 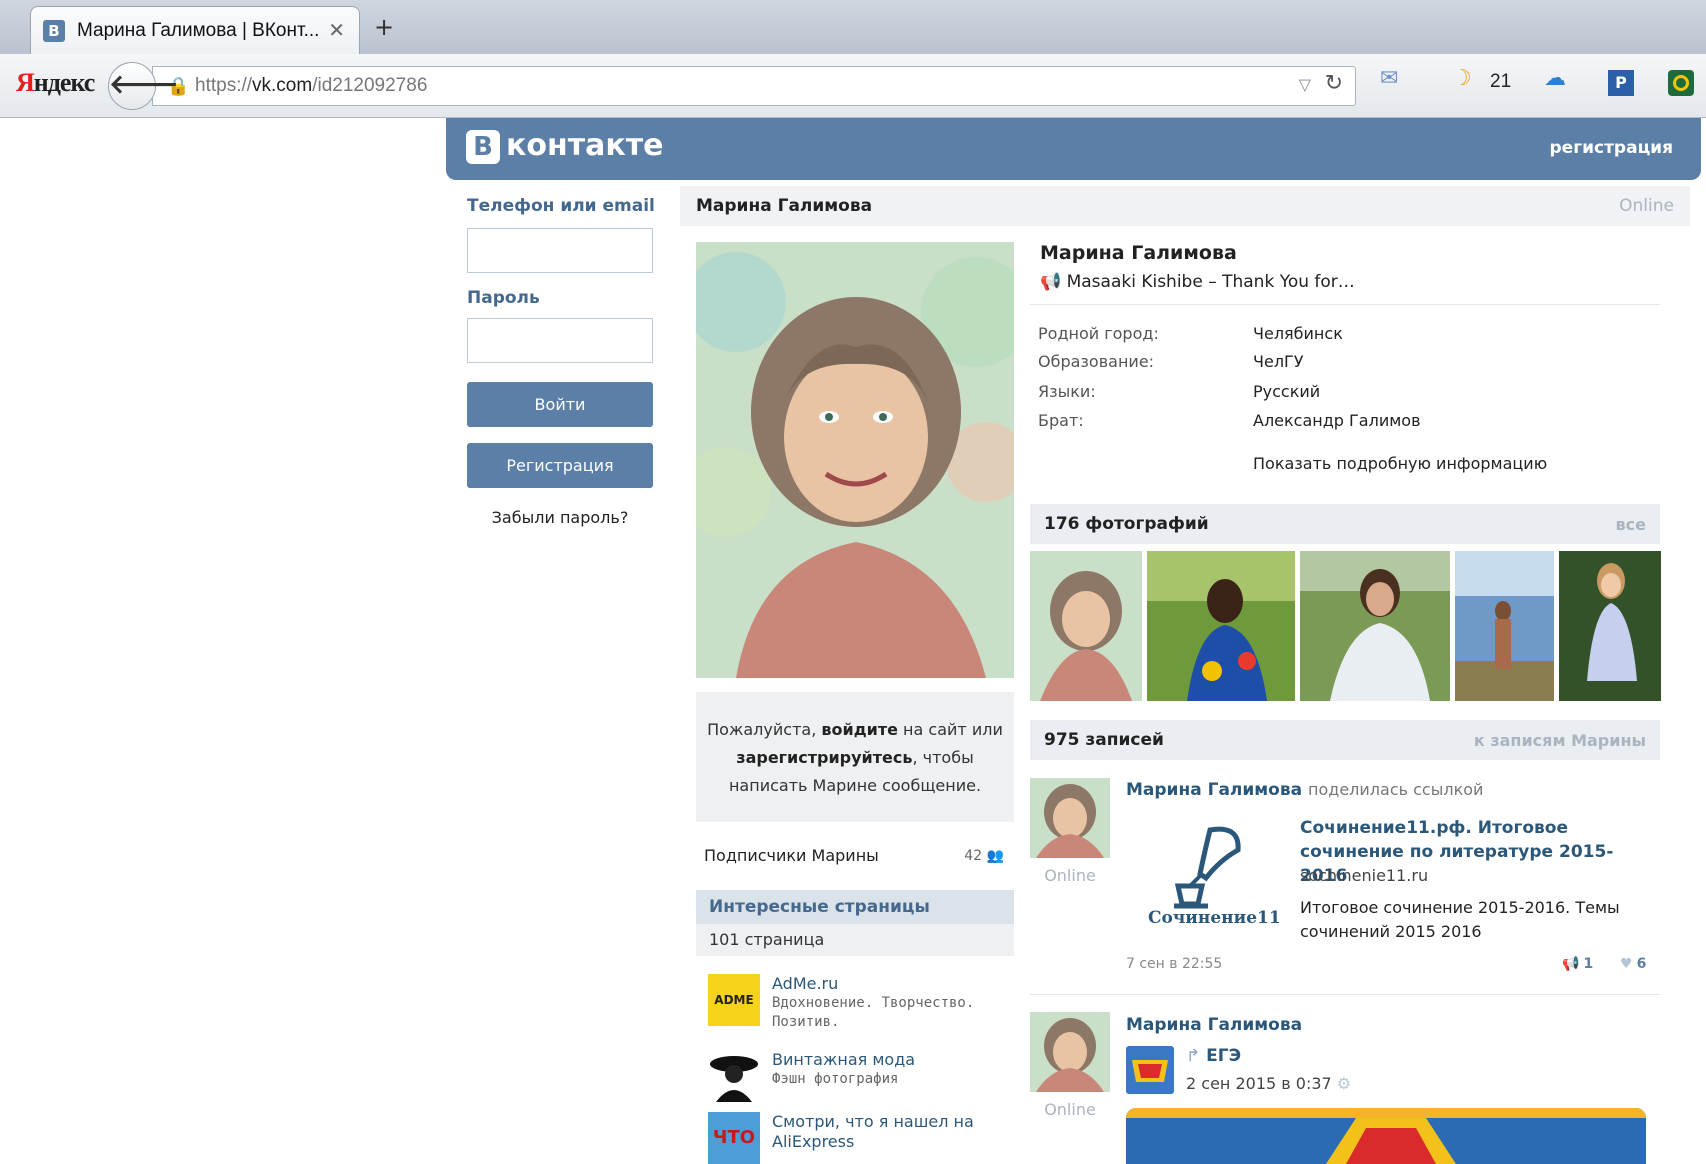 What do you see at coordinates (892, 1132) in the screenshot?
I see `page-title: Смотри, что я нашел на AliExpress` at bounding box center [892, 1132].